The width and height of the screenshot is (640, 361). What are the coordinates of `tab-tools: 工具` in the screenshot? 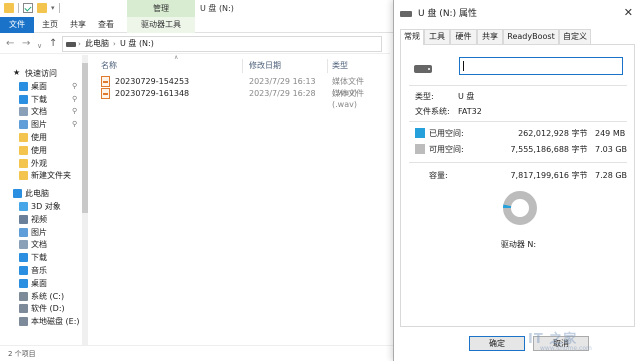 It's located at (437, 36).